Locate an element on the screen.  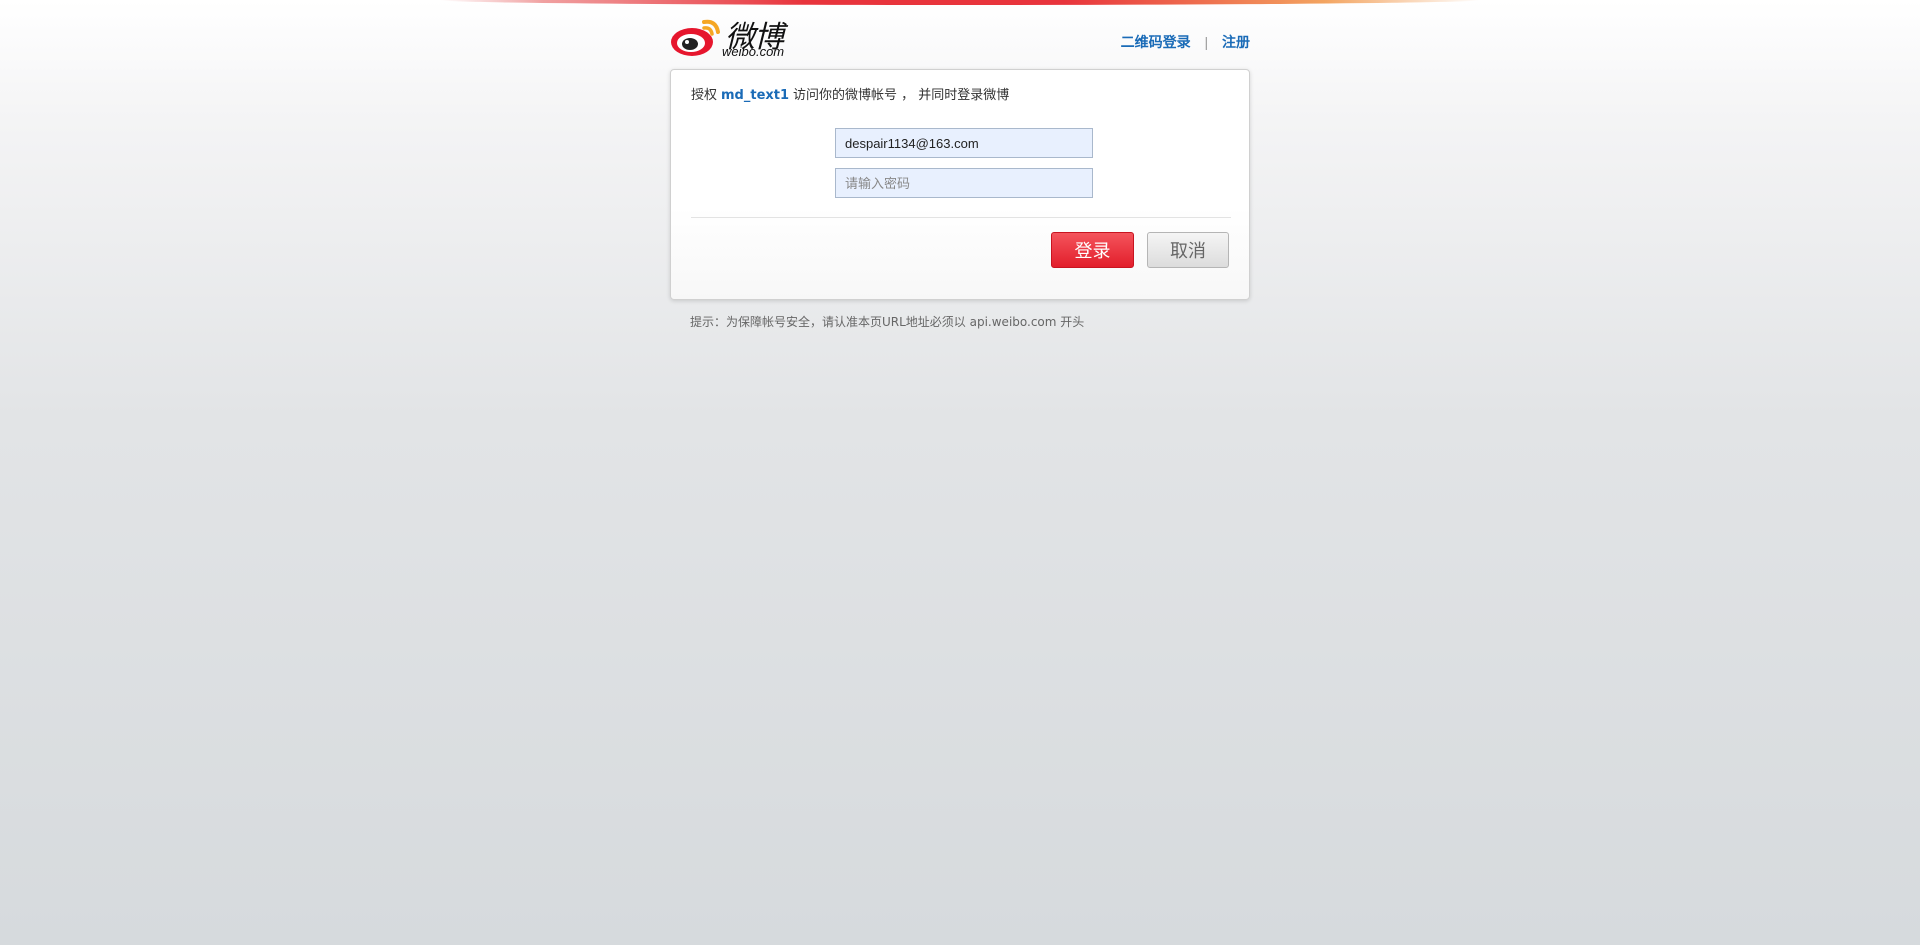
logo-english-text: weibo.com is located at coordinates (753, 51).